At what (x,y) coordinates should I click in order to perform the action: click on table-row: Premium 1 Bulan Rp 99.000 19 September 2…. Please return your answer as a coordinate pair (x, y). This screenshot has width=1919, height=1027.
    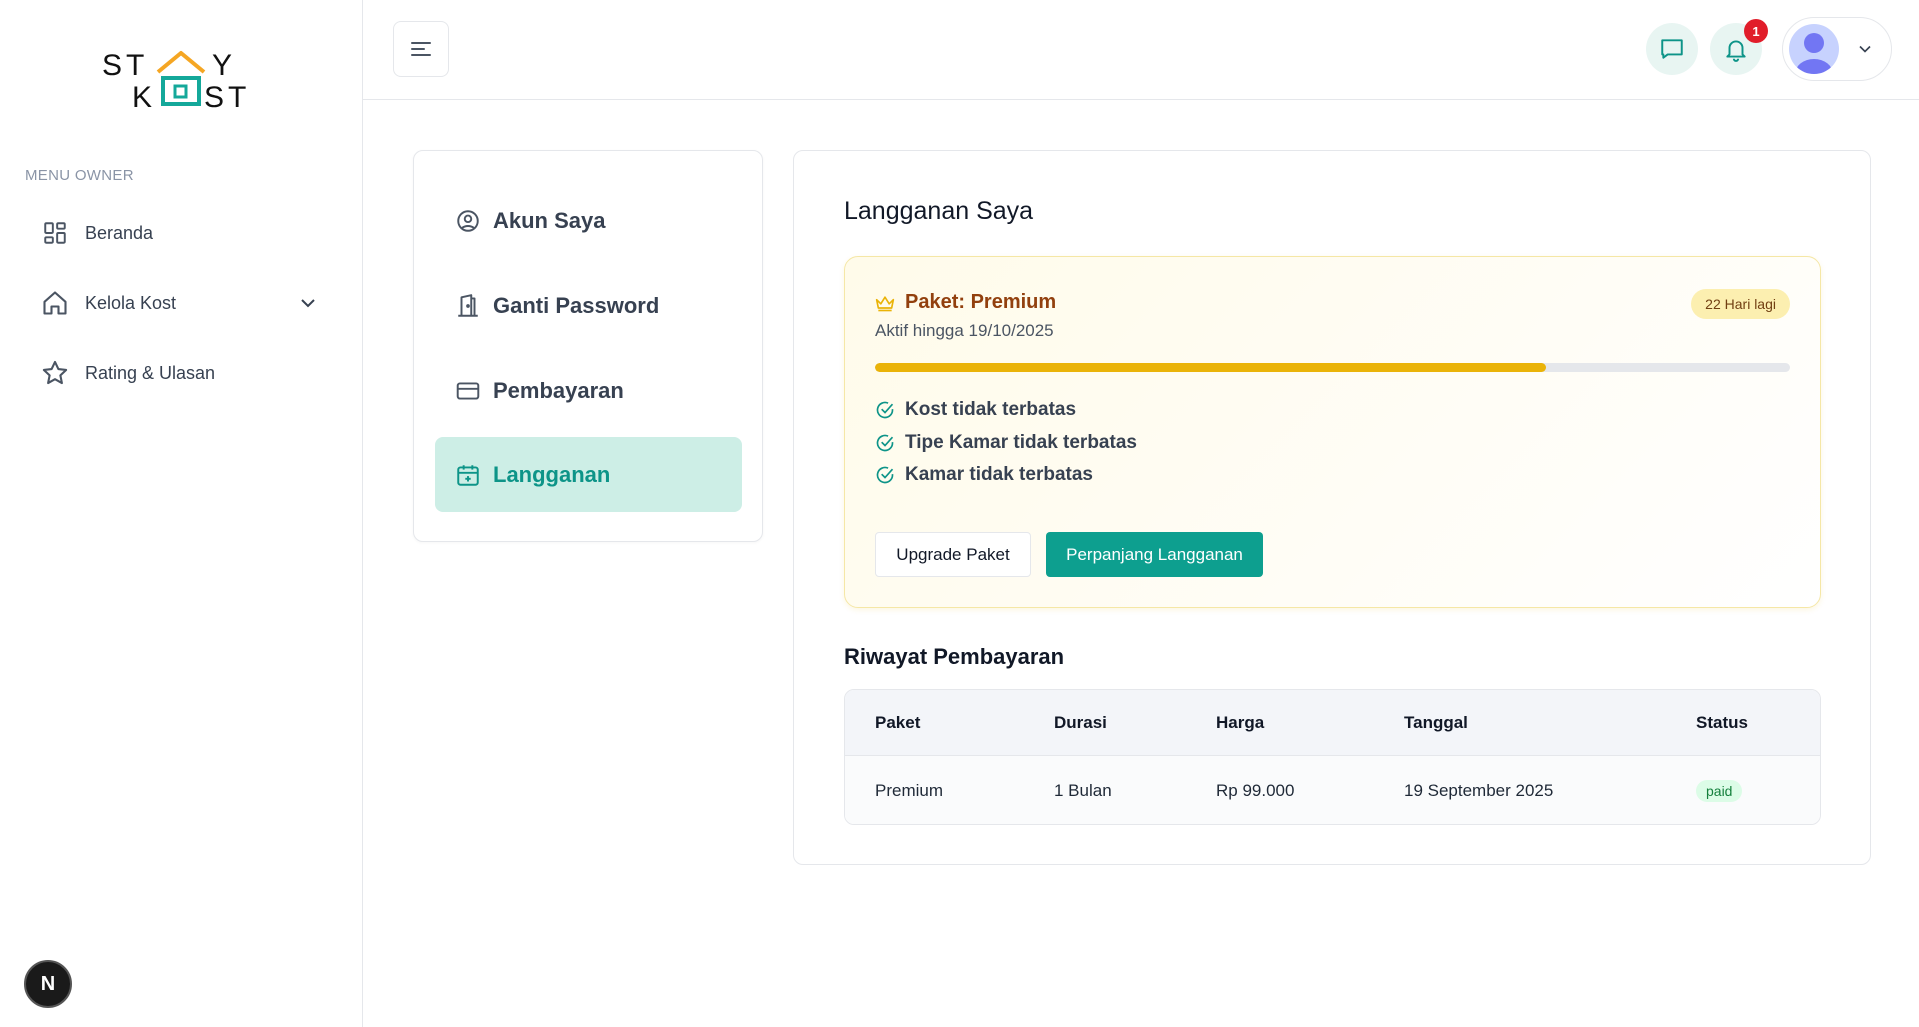
    Looking at the image, I should click on (1332, 790).